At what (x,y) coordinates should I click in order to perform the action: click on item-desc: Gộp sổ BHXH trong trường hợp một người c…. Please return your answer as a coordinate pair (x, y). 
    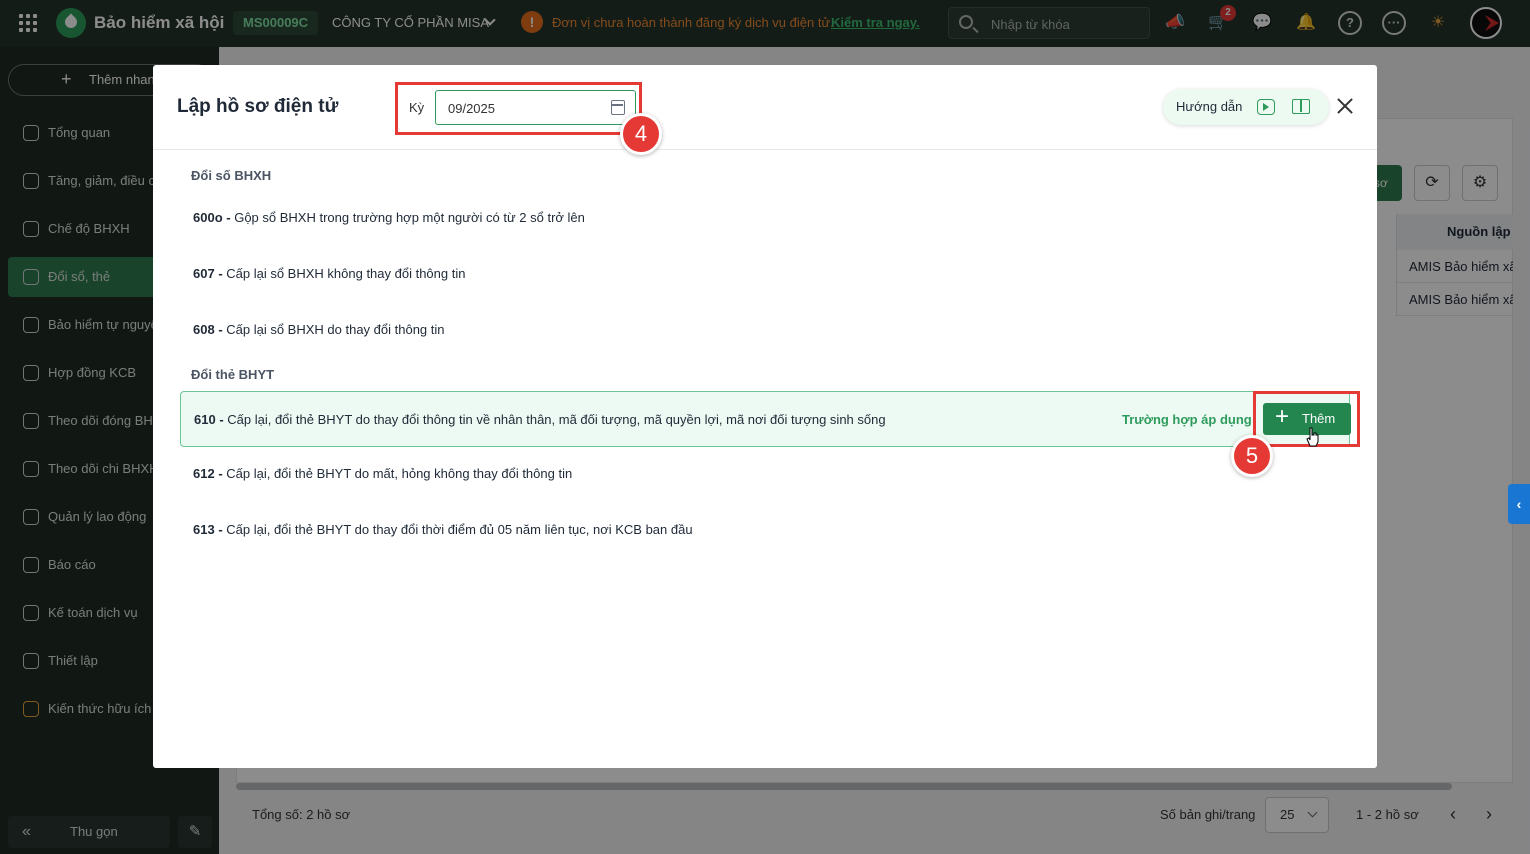
    Looking at the image, I should click on (409, 217).